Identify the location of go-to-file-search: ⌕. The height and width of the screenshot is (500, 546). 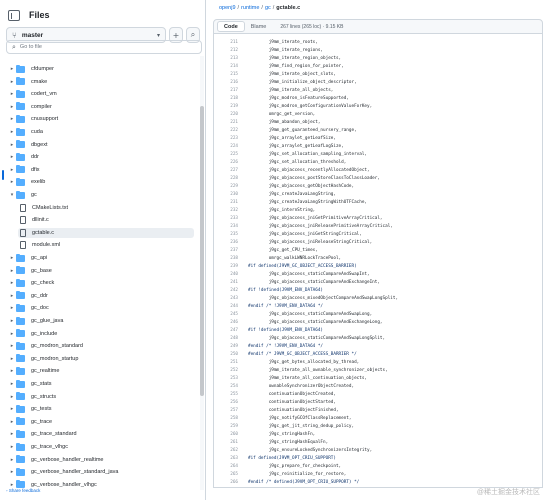
(104, 47).